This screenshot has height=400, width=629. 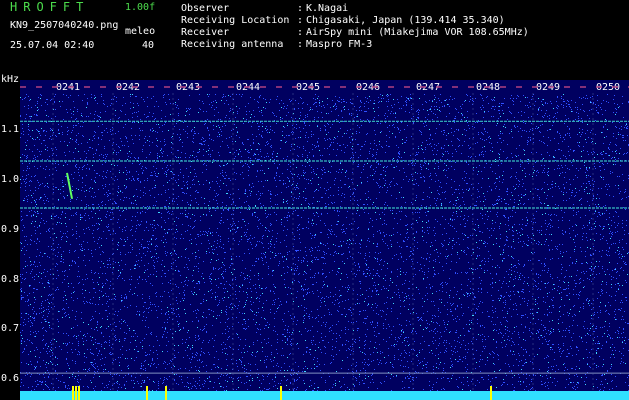 I want to click on info-key-antenna: Receiving antenna, so click(x=232, y=44).